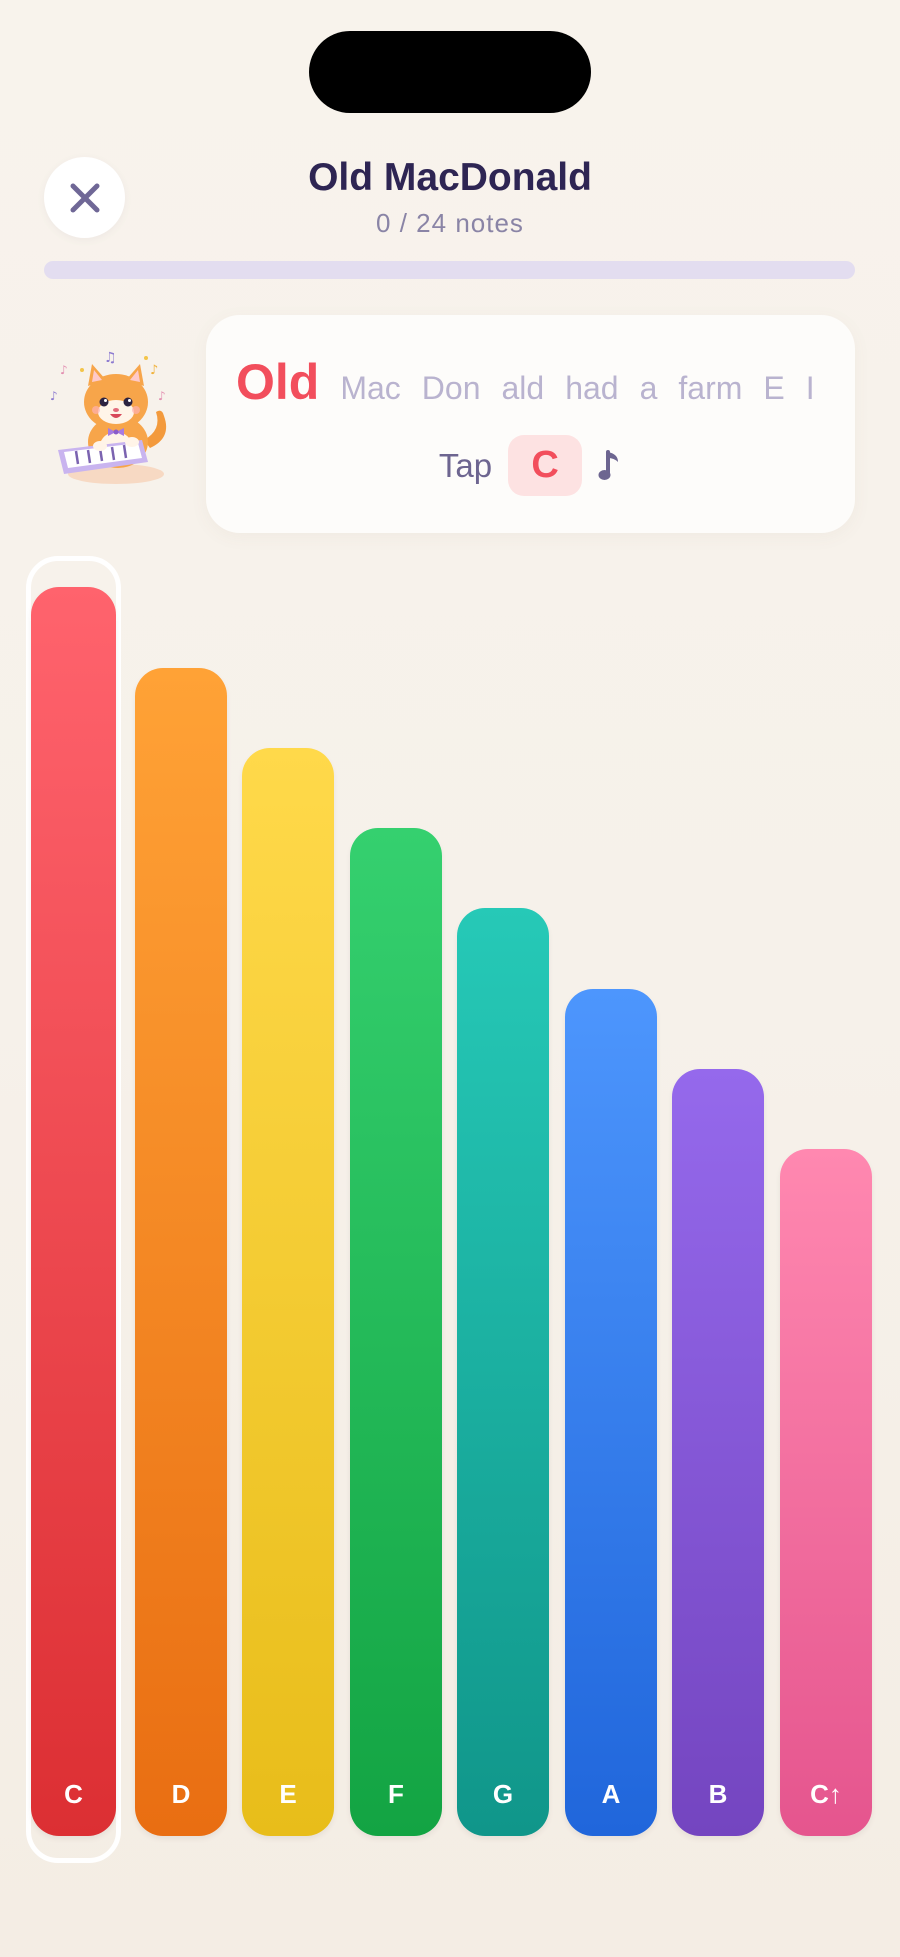  What do you see at coordinates (648, 388) in the screenshot?
I see `lyric-word: a` at bounding box center [648, 388].